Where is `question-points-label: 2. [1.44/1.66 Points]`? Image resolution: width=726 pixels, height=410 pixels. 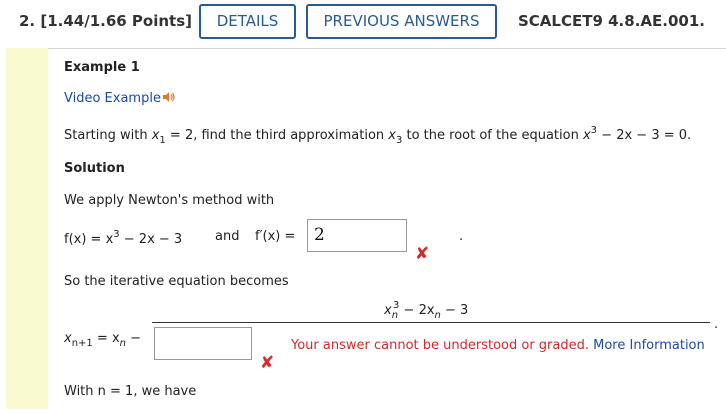 question-points-label: 2. [1.44/1.66 Points] is located at coordinates (106, 21).